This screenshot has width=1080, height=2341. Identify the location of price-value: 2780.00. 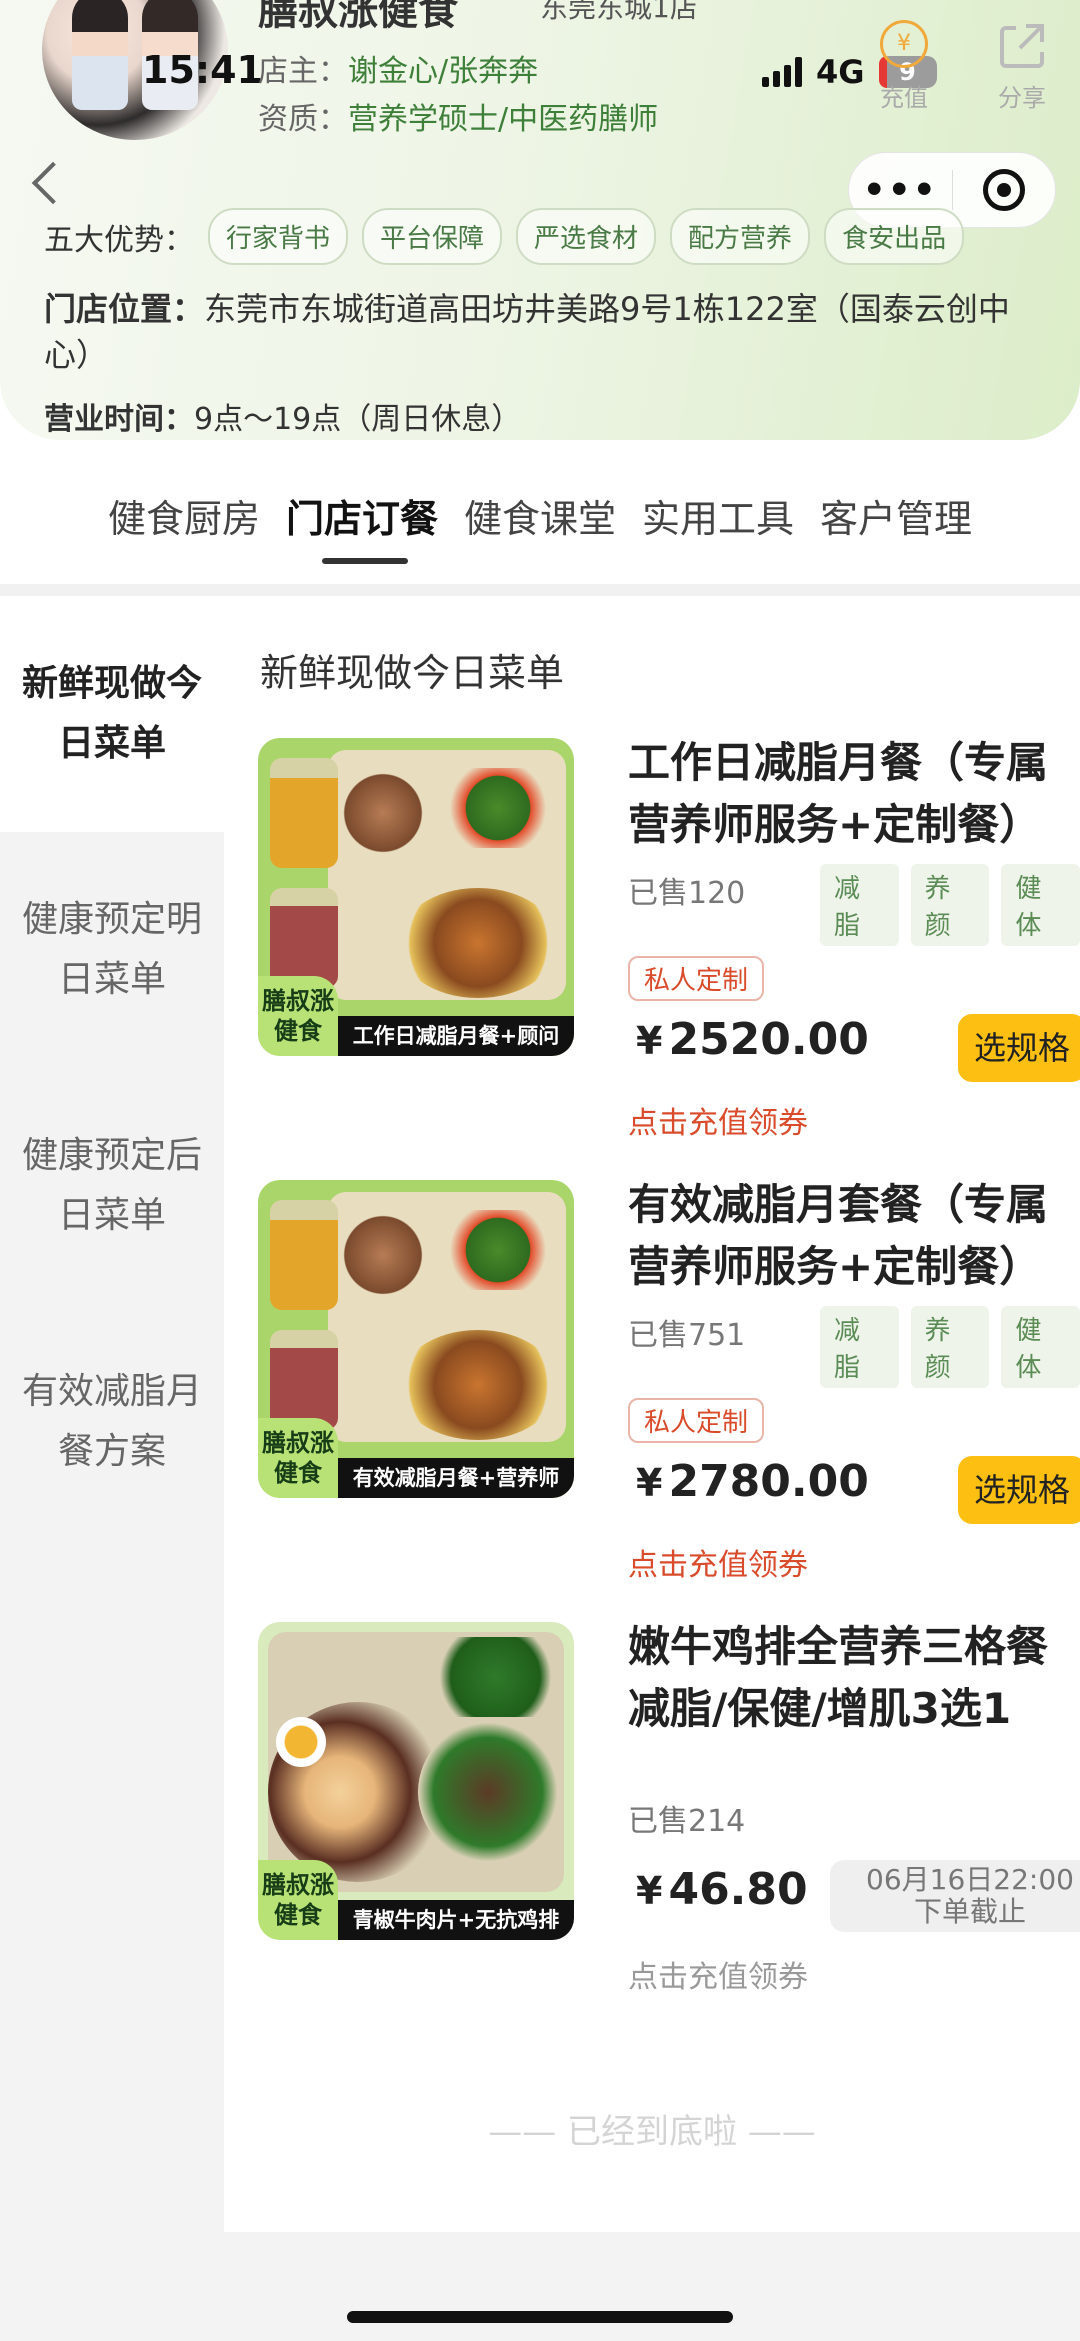
(768, 1481).